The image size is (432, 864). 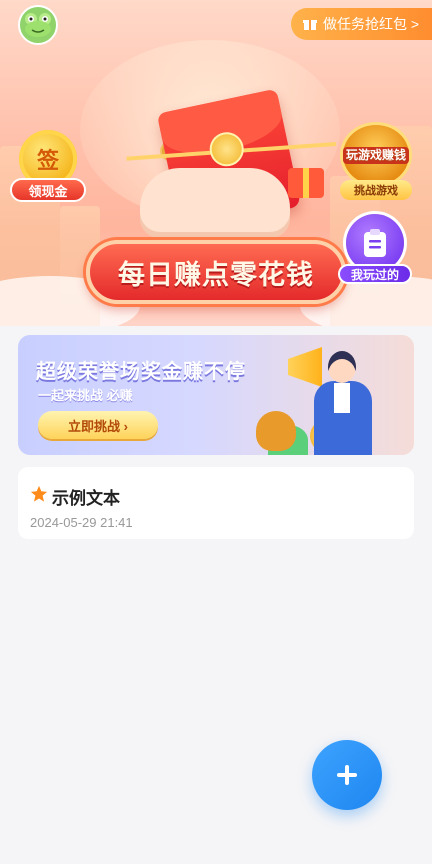 I want to click on add-button, so click(x=347, y=775).